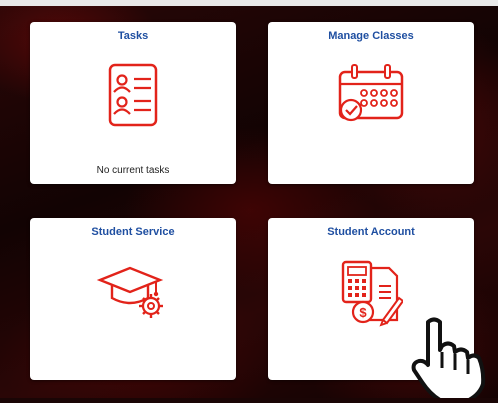 This screenshot has width=498, height=403. I want to click on tile-title: Manage Classes, so click(371, 36).